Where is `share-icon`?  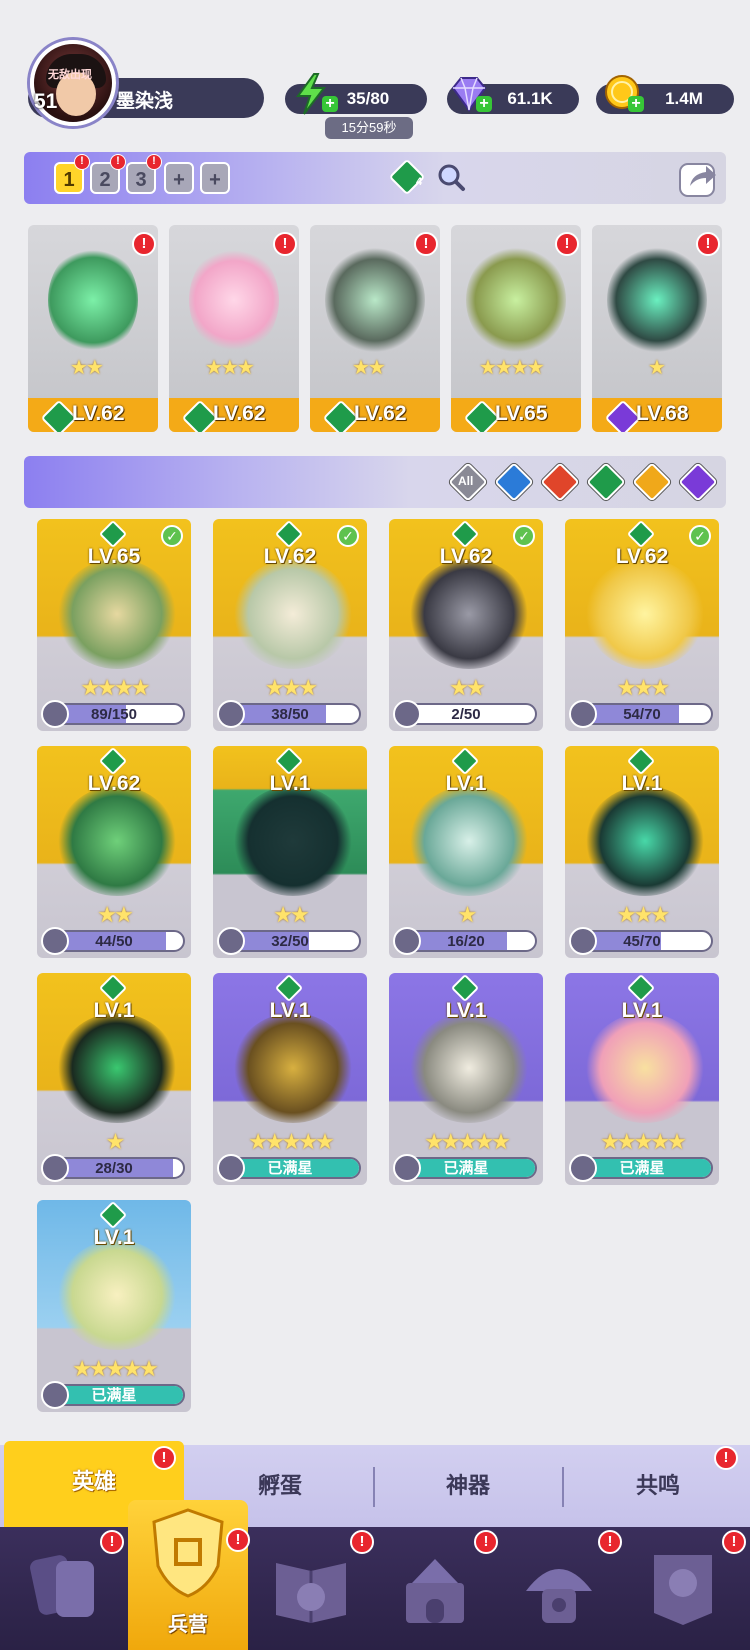
share-icon is located at coordinates (698, 178).